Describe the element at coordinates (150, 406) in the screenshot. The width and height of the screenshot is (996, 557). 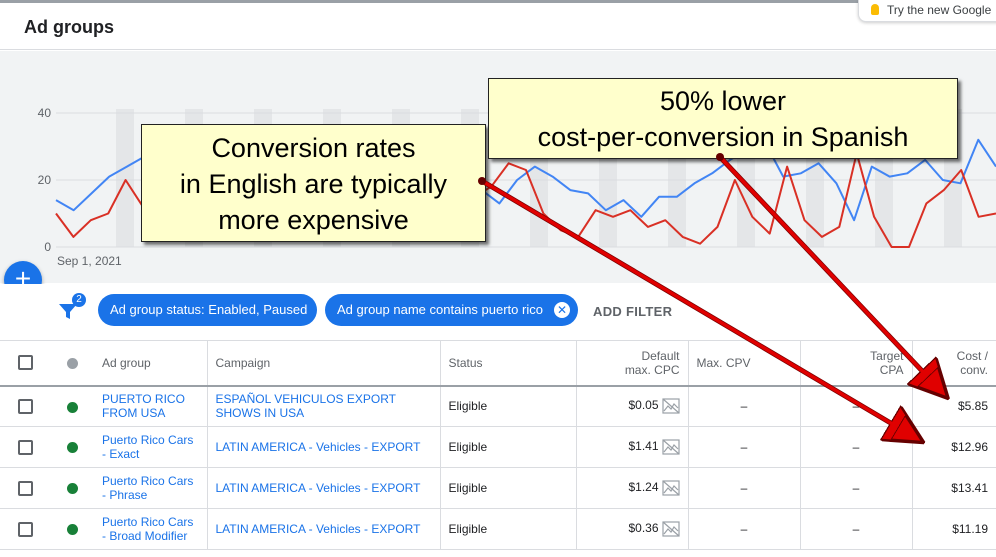
I see `ad-group-link: PUERTO RICO FROM USA` at that location.